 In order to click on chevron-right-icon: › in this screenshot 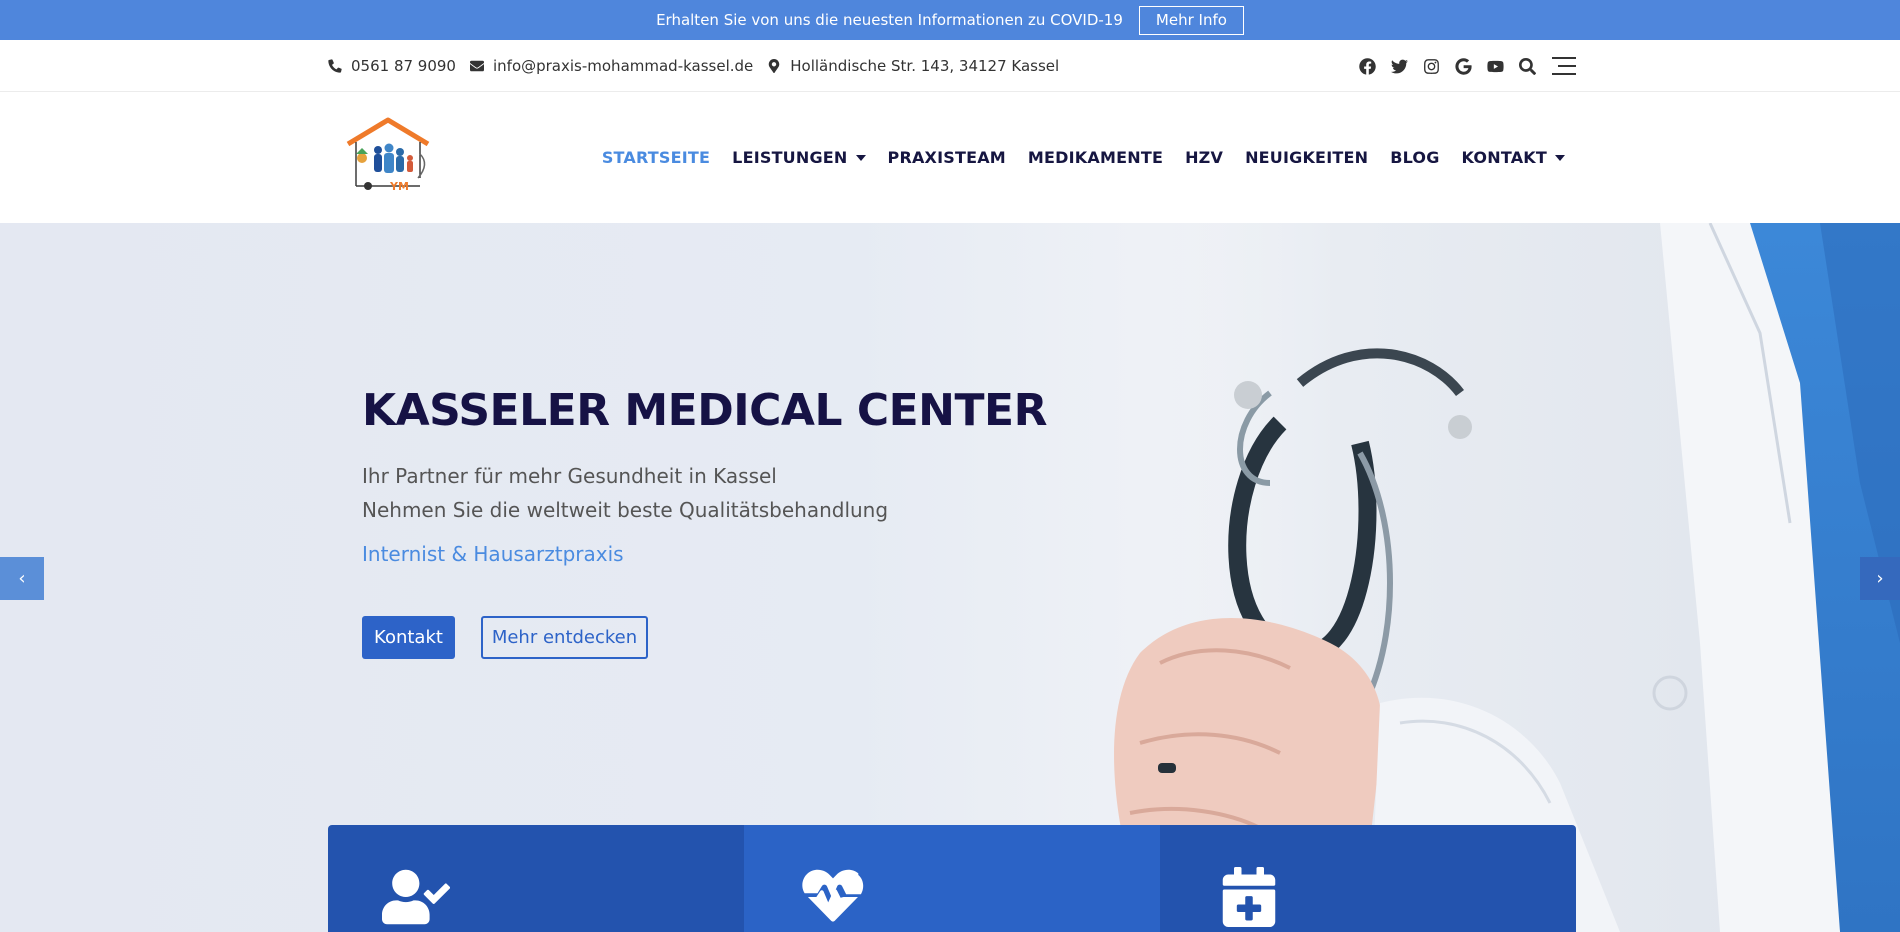, I will do `click(1880, 578)`.